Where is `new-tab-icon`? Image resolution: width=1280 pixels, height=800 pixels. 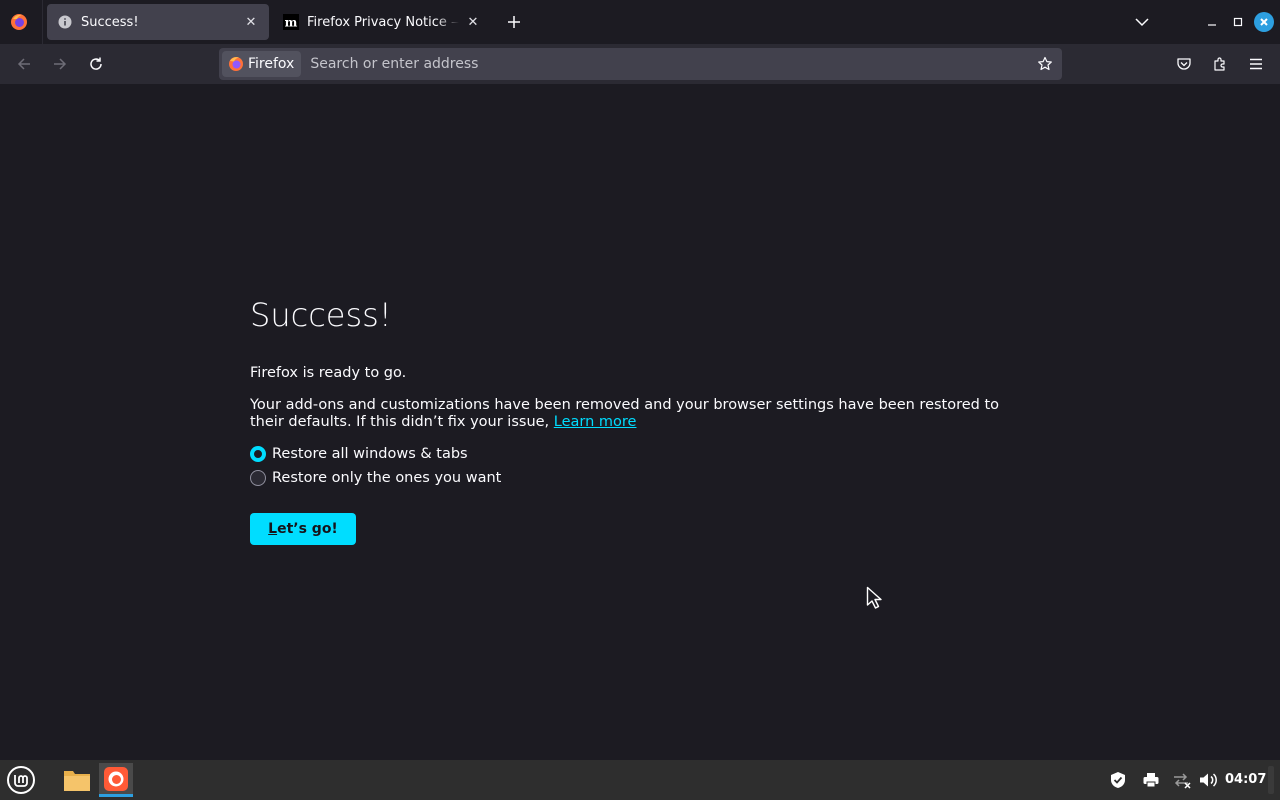 new-tab-icon is located at coordinates (514, 22).